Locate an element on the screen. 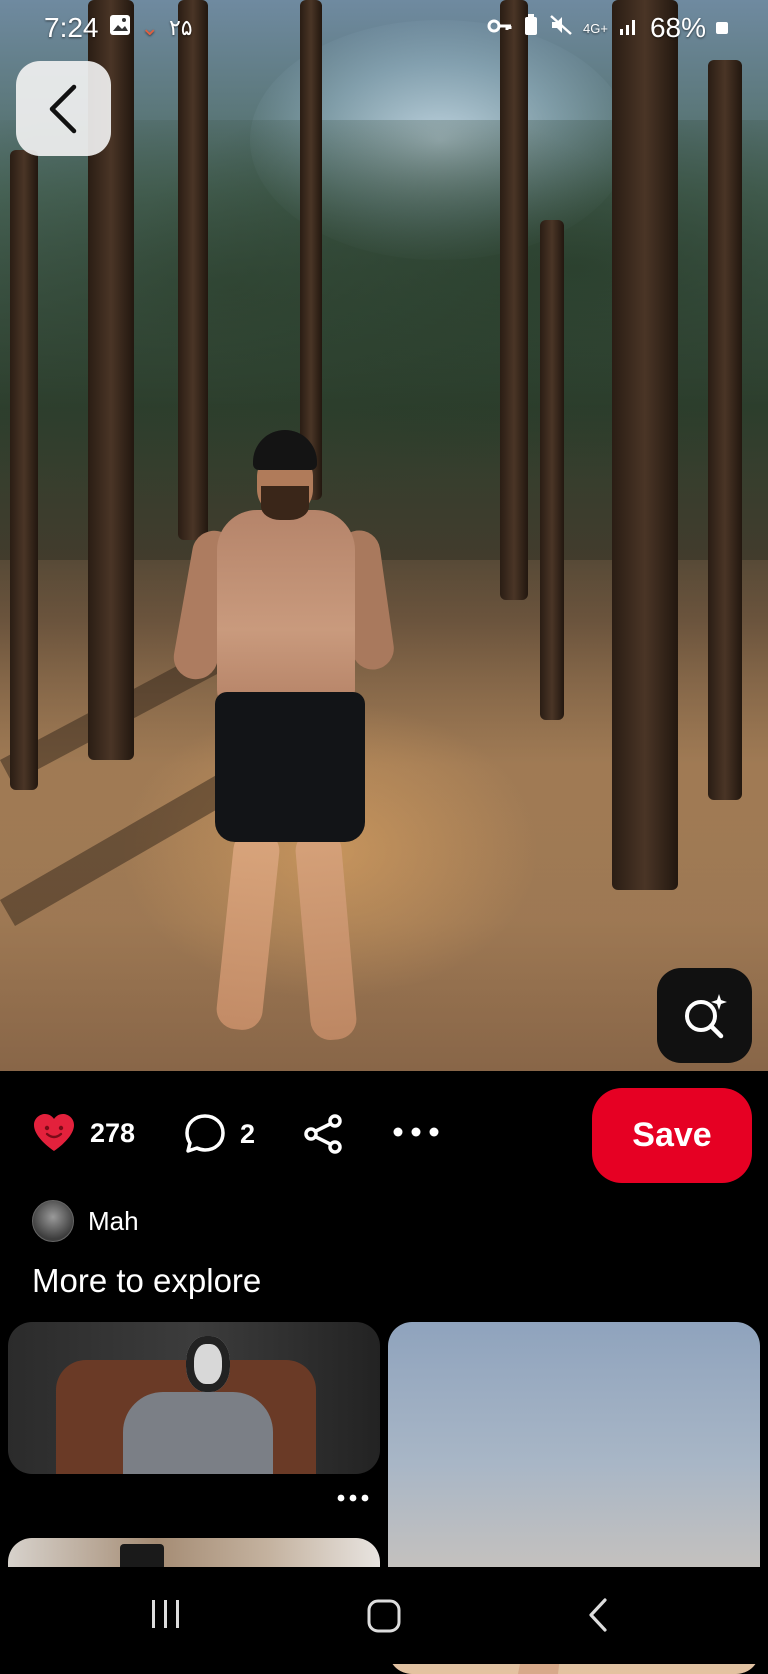  pin-actions: 278 2 Save is located at coordinates (384, 1135).